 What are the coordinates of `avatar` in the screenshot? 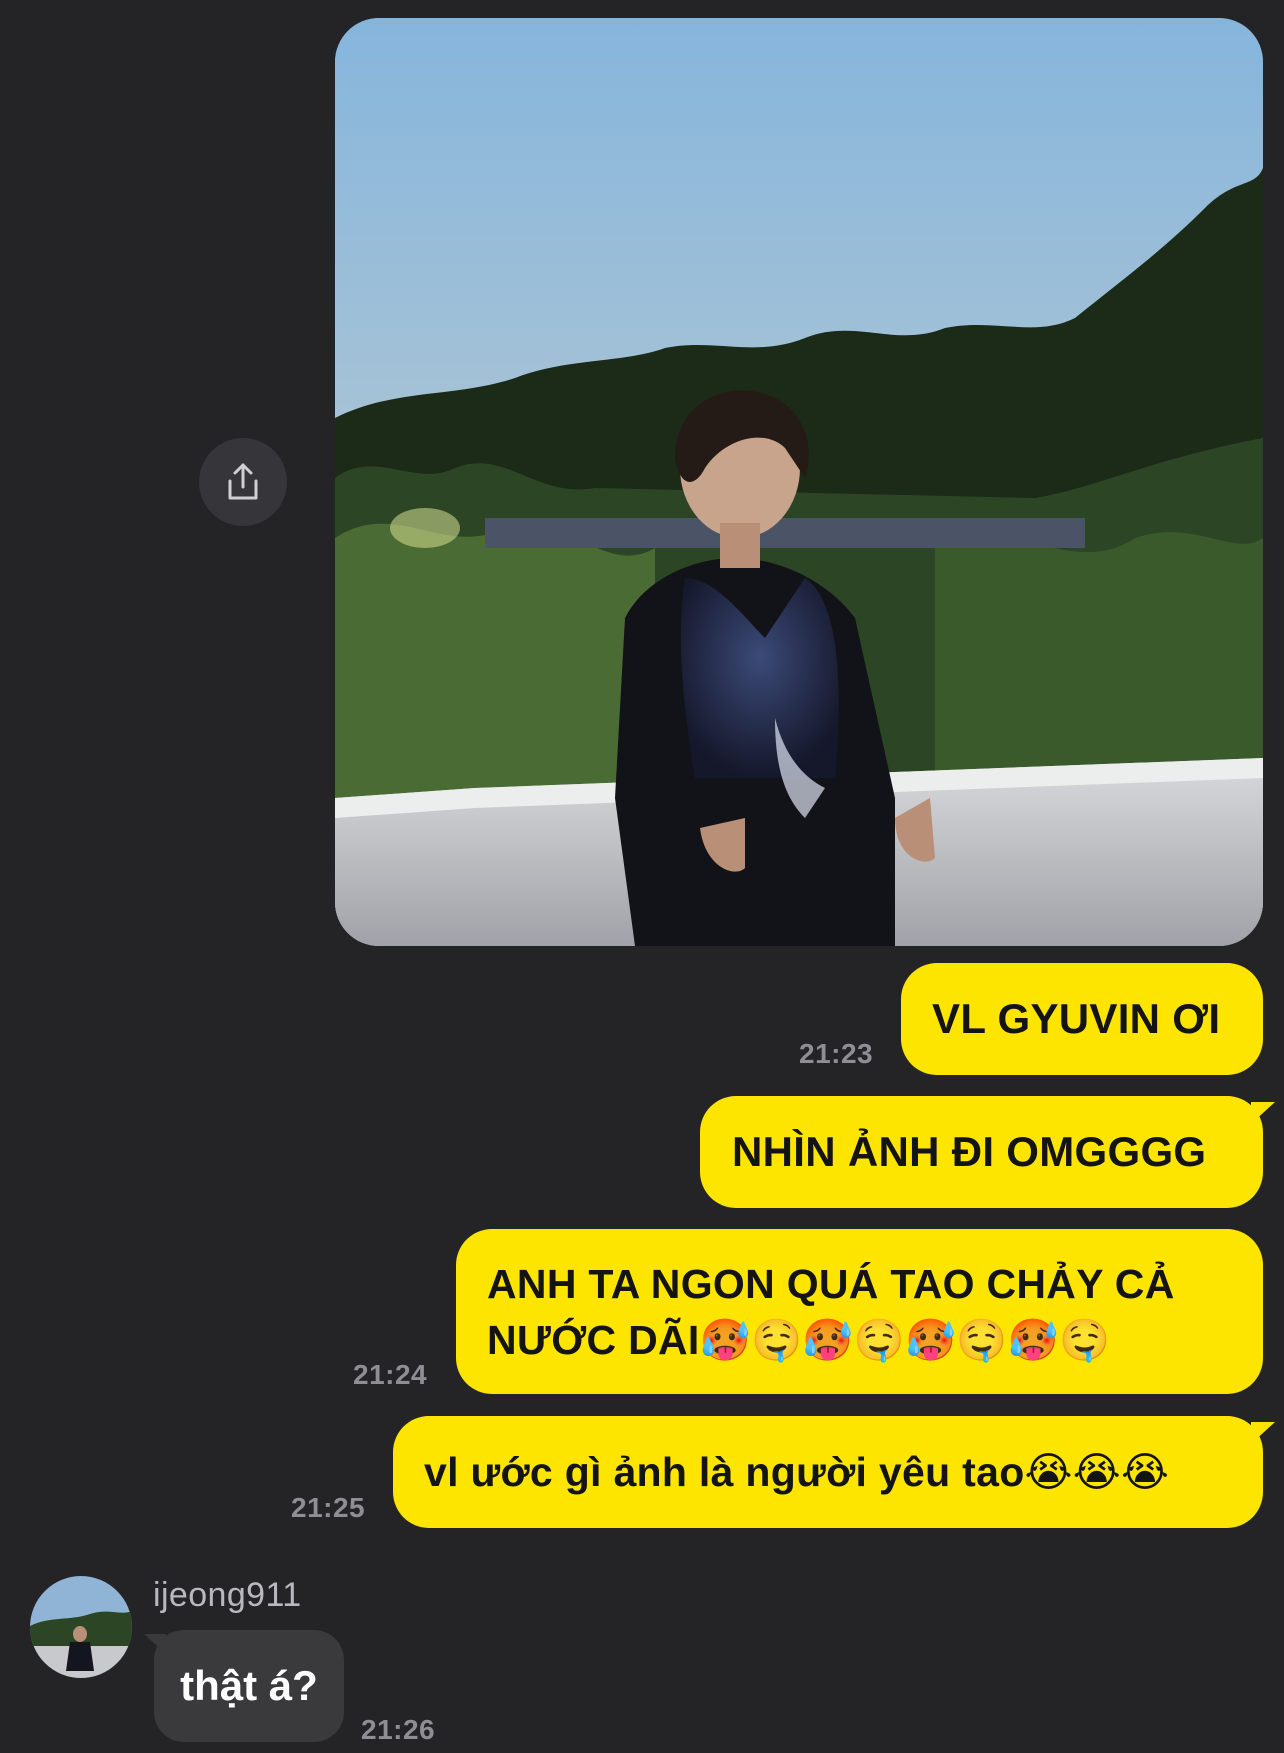 It's located at (81, 1627).